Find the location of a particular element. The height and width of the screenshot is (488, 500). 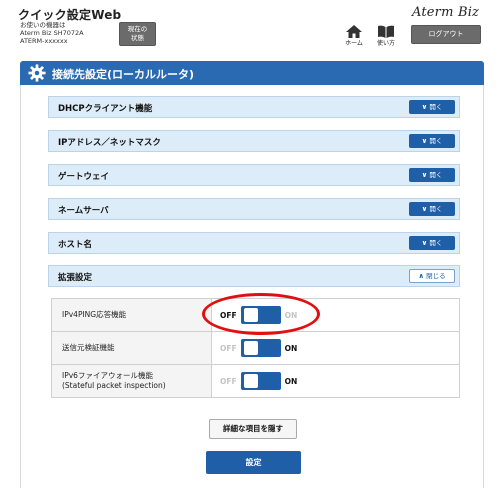

device-id: ATERM-xxxxxx is located at coordinates (44, 41).